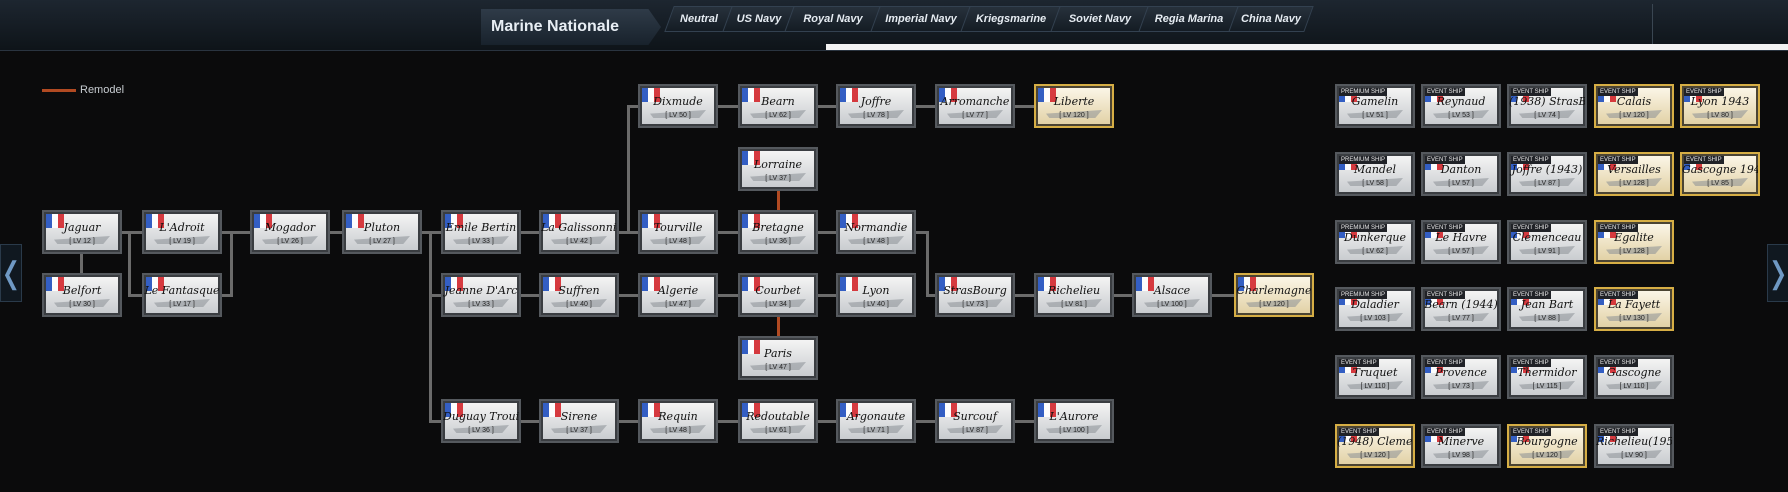 The image size is (1788, 492). Describe the element at coordinates (1547, 318) in the screenshot. I see `ship-level: [ LV 88 ]` at that location.